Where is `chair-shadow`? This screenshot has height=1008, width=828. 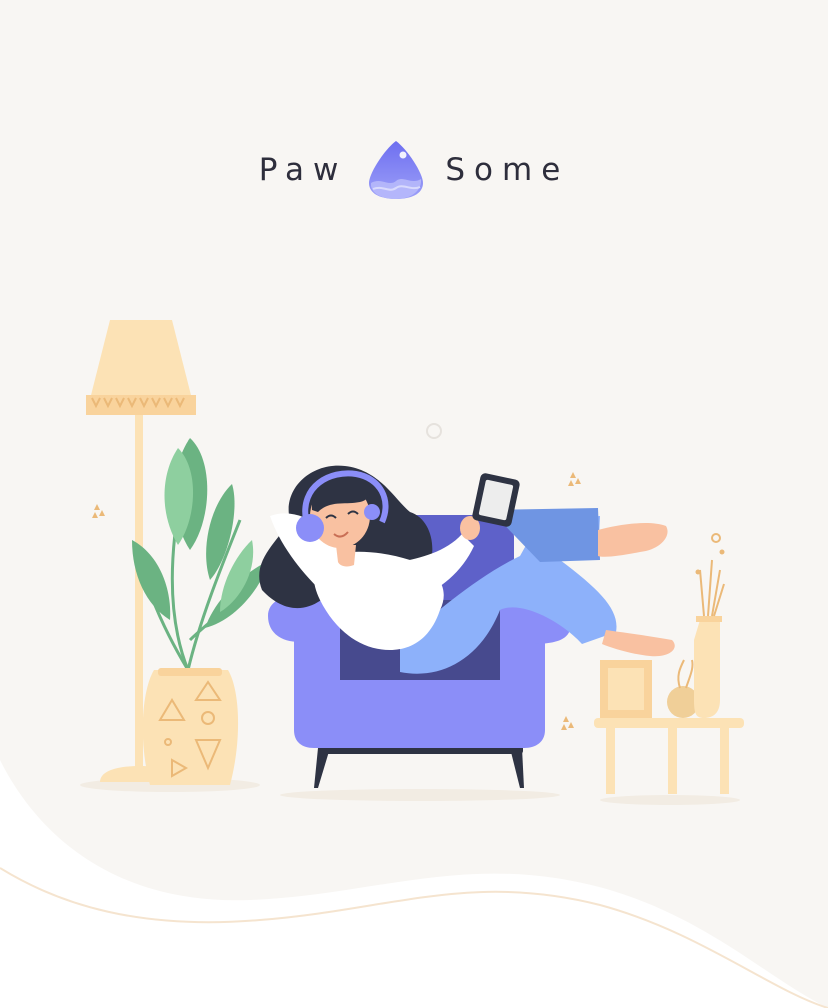
chair-shadow is located at coordinates (420, 795).